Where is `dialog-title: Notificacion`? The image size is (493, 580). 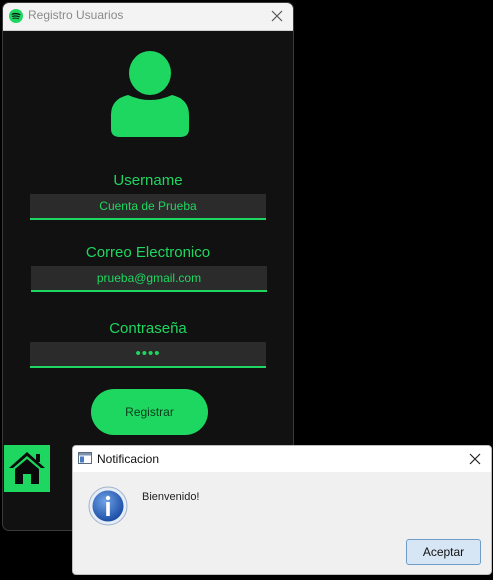
dialog-title: Notificacion is located at coordinates (128, 459).